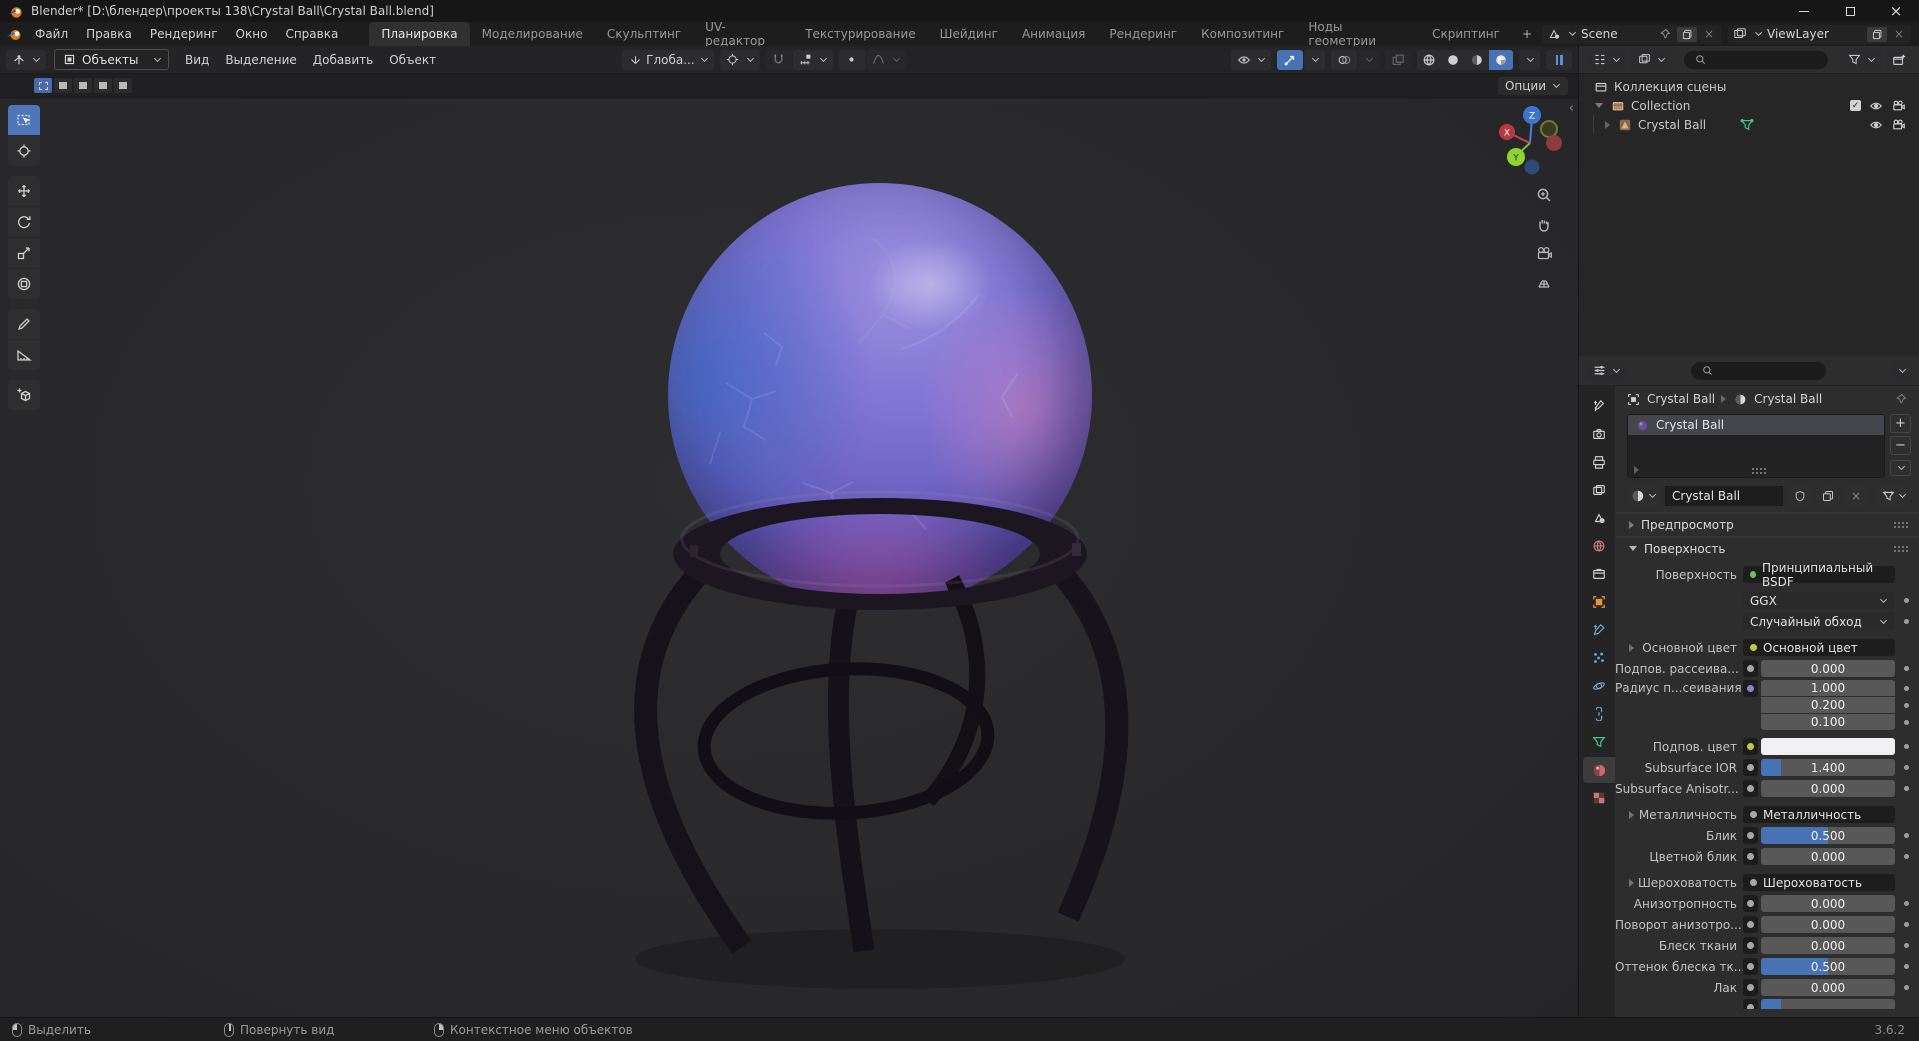  Describe the element at coordinates (1429, 60) in the screenshot. I see `shading-wireframe-button` at that location.